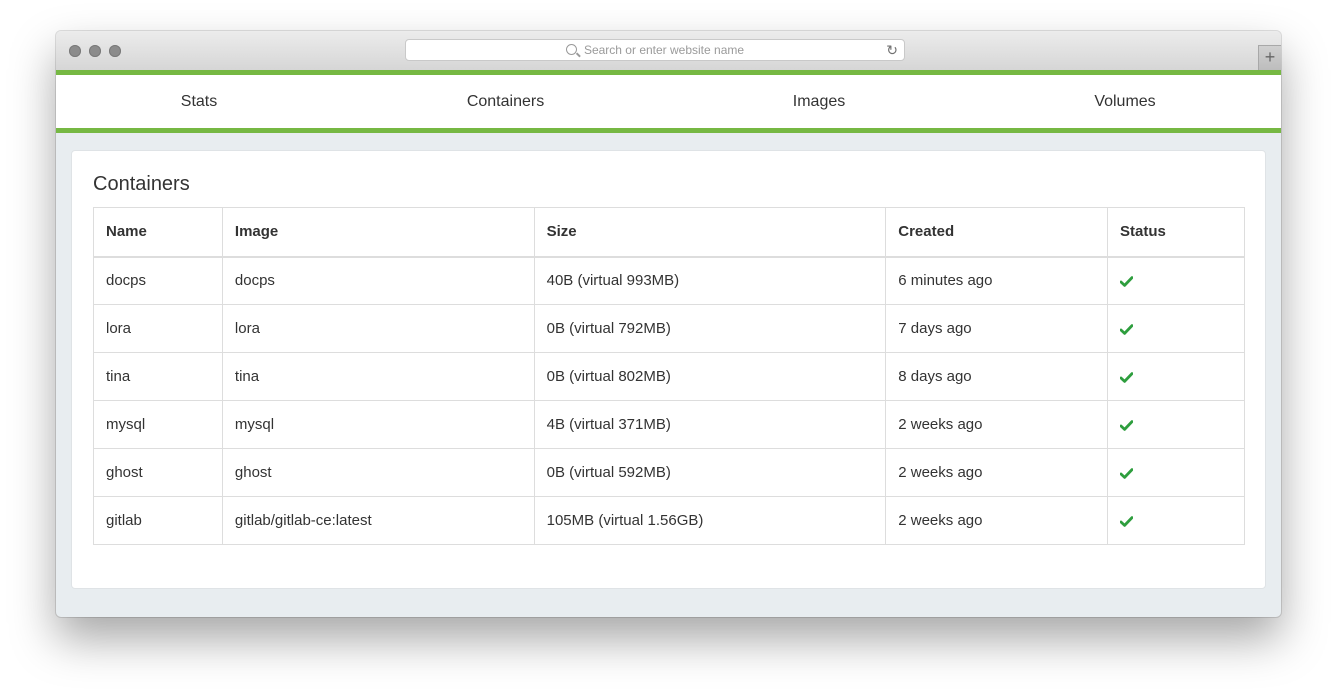 The image size is (1337, 697). Describe the element at coordinates (571, 49) in the screenshot. I see `search-icon` at that location.